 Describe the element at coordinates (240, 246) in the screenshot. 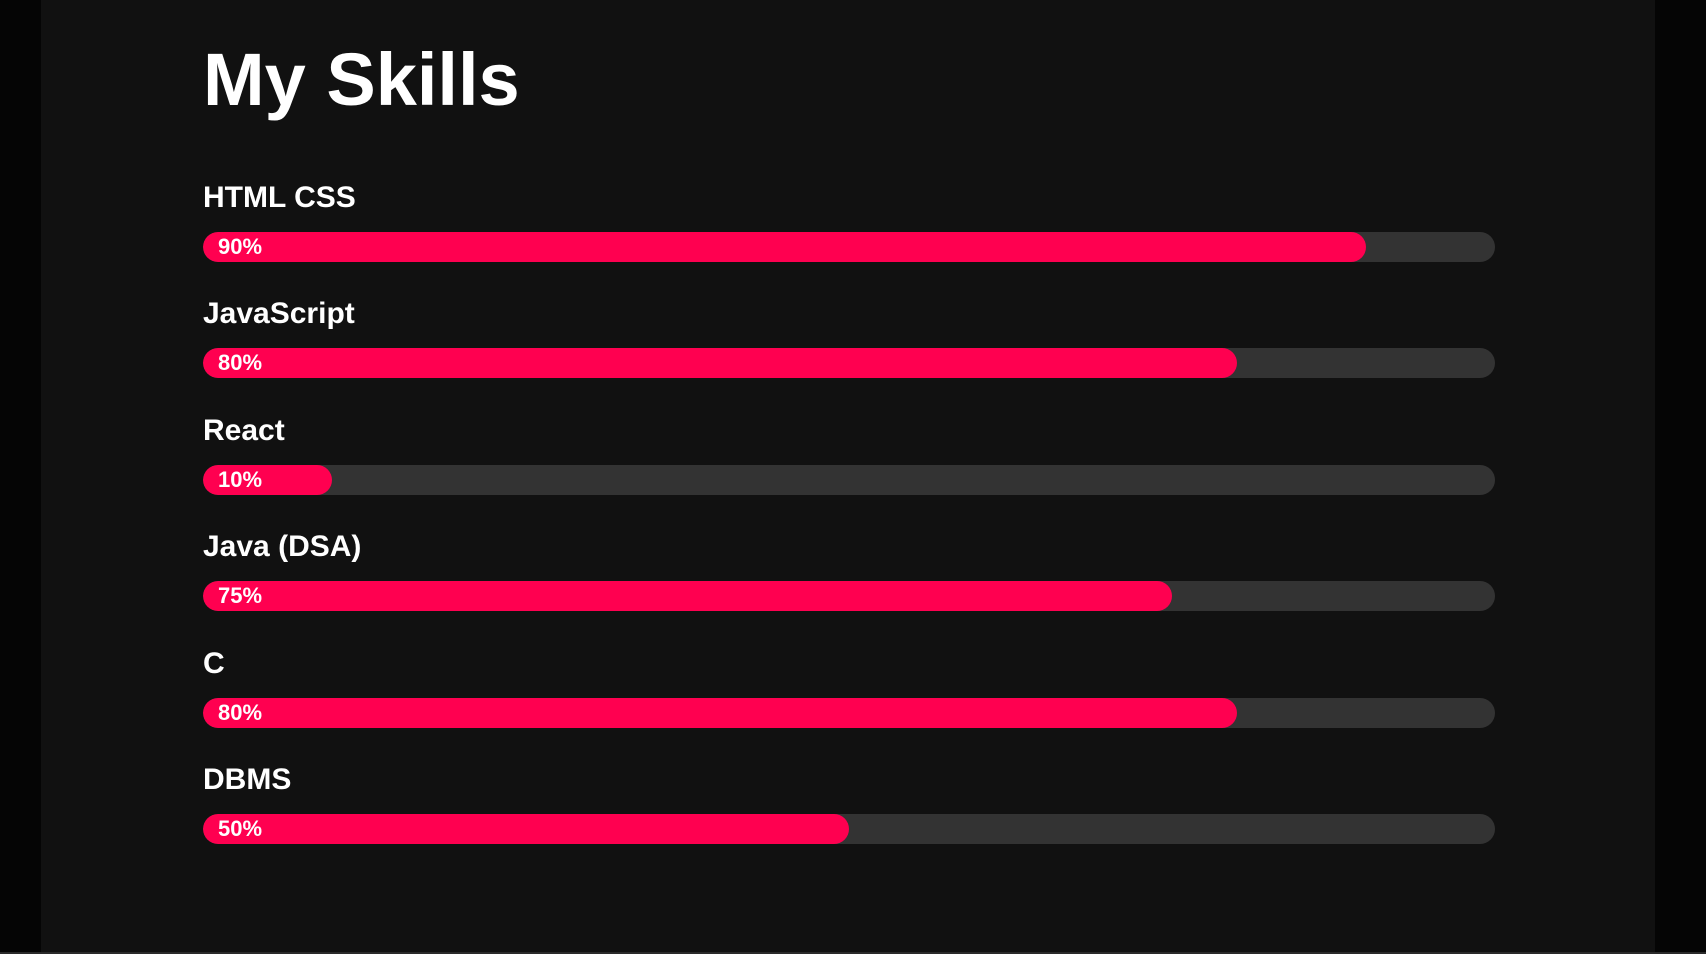

I see `skill-percentage: 90%` at that location.